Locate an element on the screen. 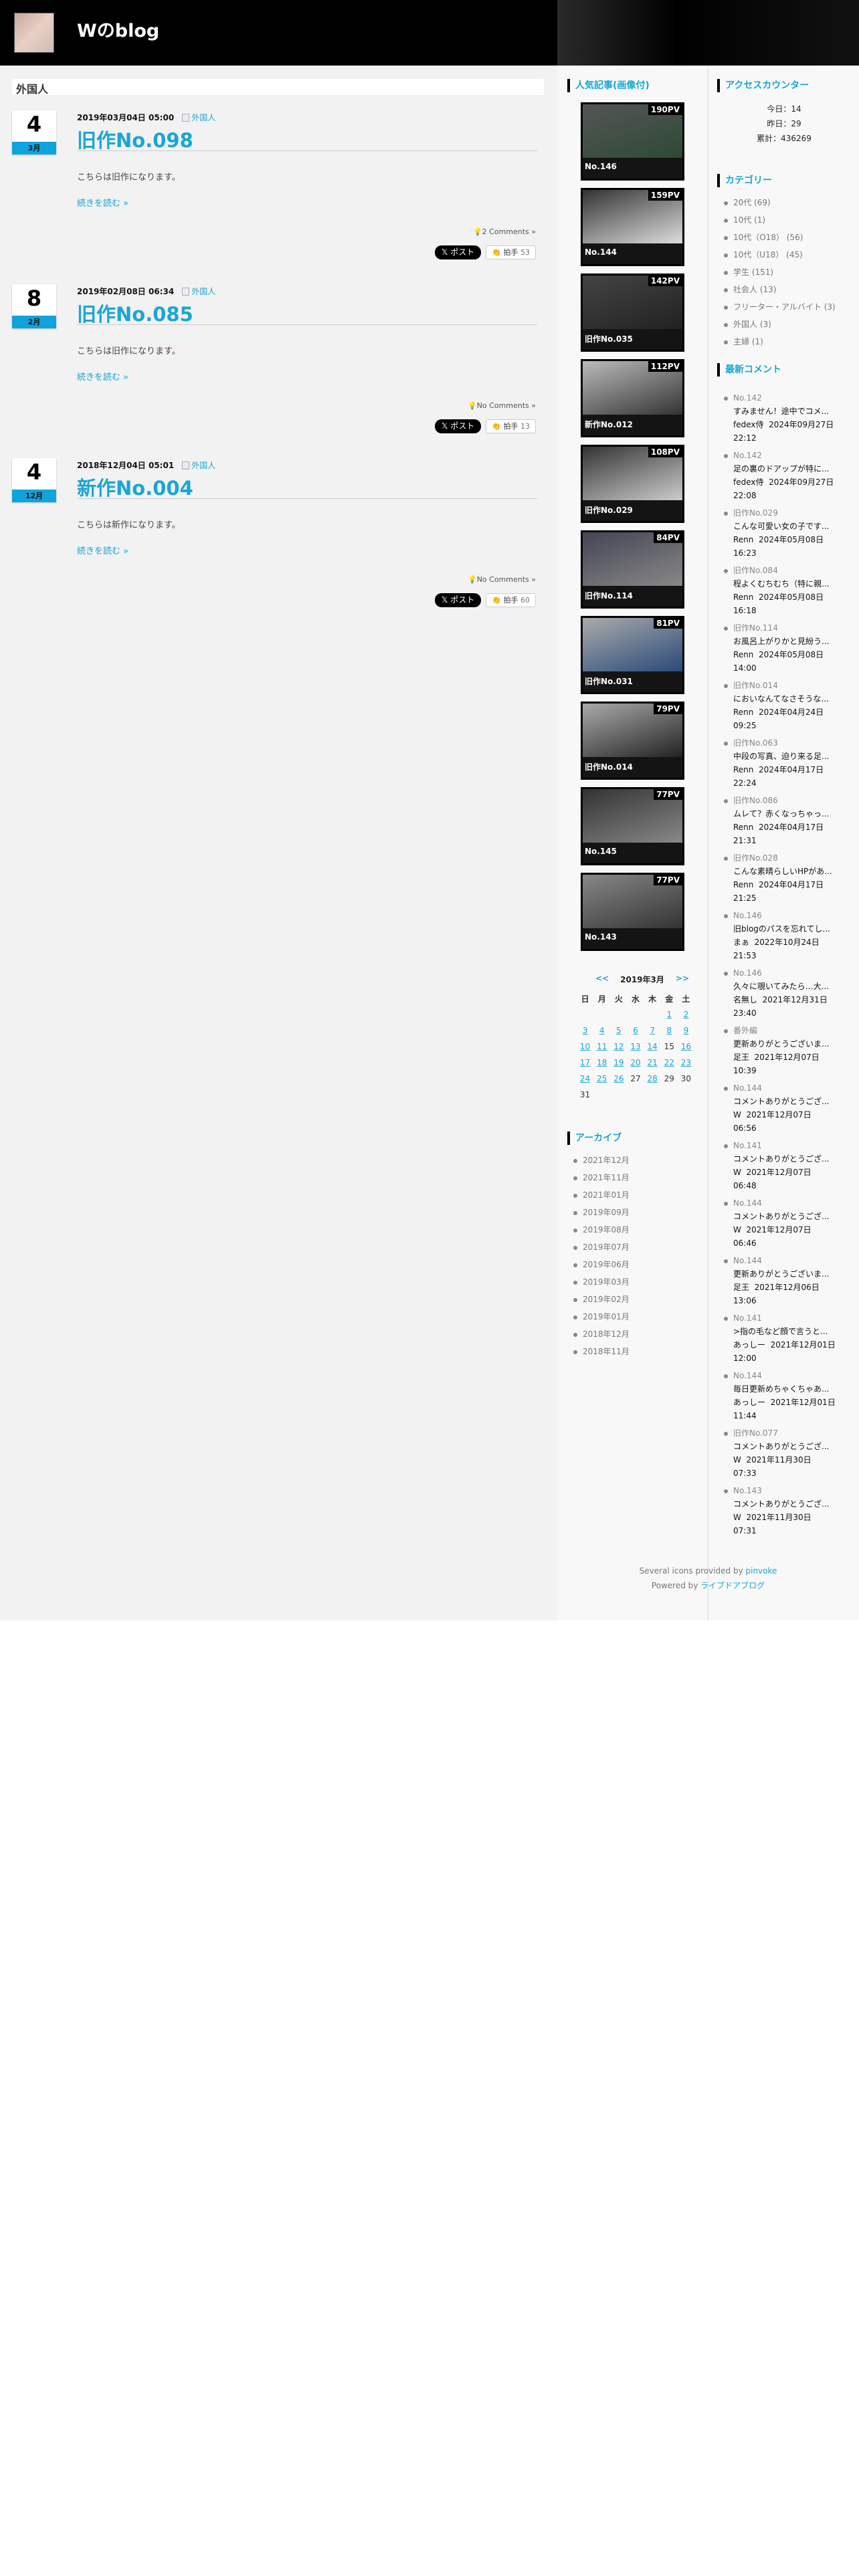 Image resolution: width=859 pixels, height=2576 pixels. archive-item: 2021年11月 is located at coordinates (601, 1177).